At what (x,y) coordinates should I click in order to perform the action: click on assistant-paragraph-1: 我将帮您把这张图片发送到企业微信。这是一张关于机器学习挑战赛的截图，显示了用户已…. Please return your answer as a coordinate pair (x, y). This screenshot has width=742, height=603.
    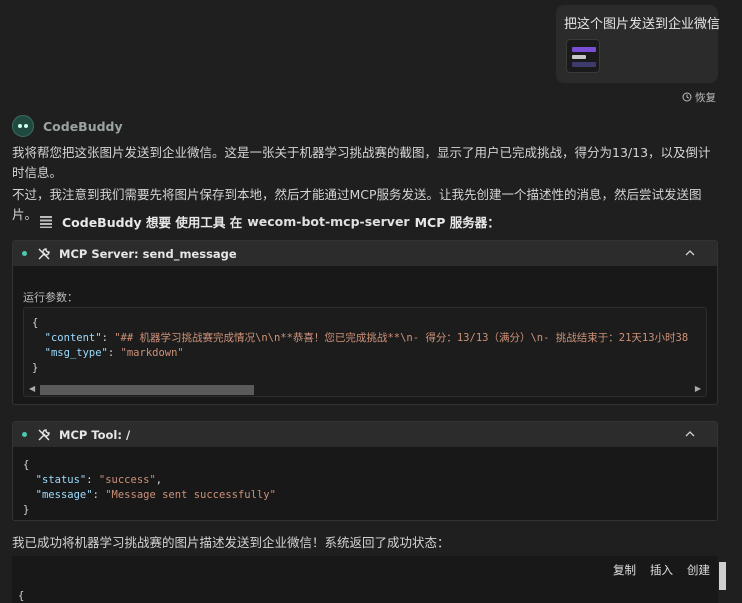
    Looking at the image, I should click on (361, 162).